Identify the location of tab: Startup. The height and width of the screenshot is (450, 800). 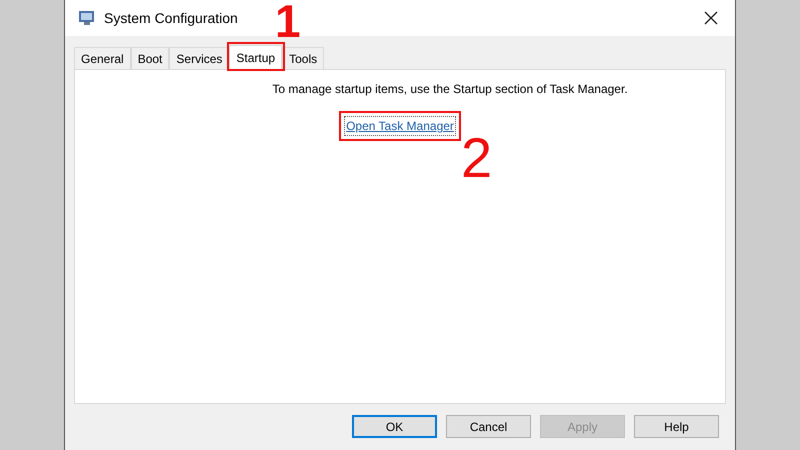
(255, 57).